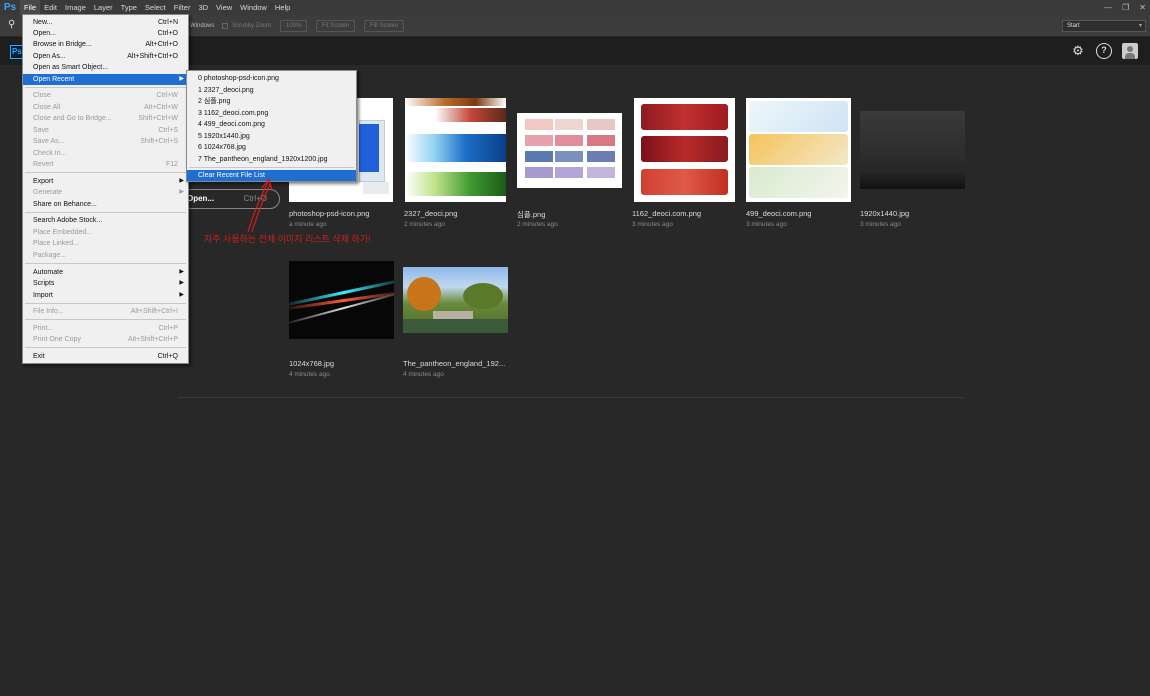 The image size is (1150, 696). I want to click on menu-window: Window, so click(253, 7).